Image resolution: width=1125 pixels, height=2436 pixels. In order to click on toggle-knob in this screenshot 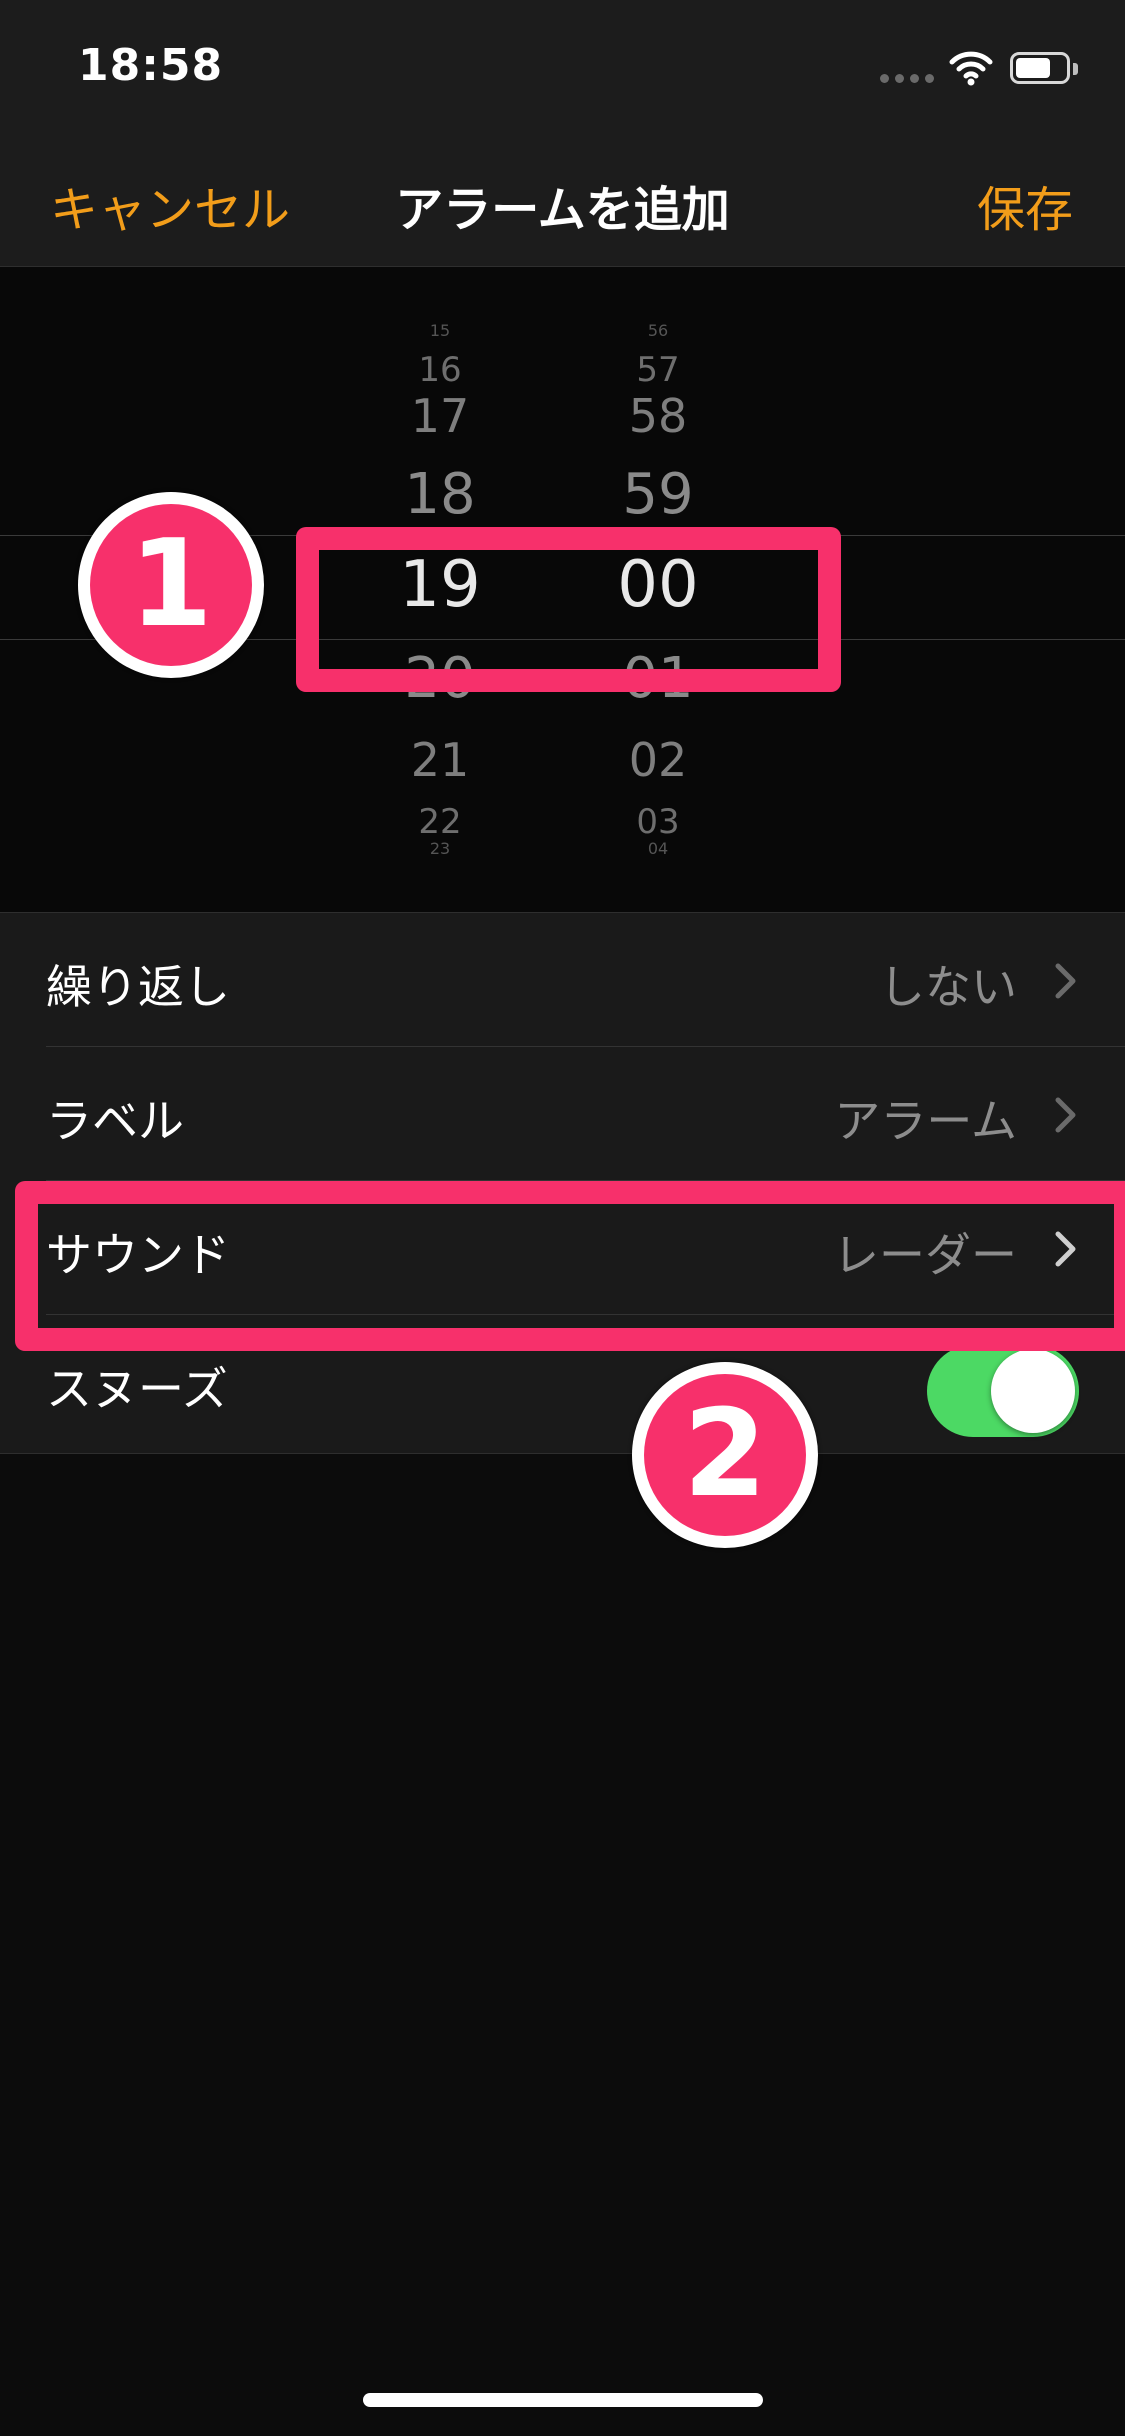, I will do `click(1033, 1391)`.